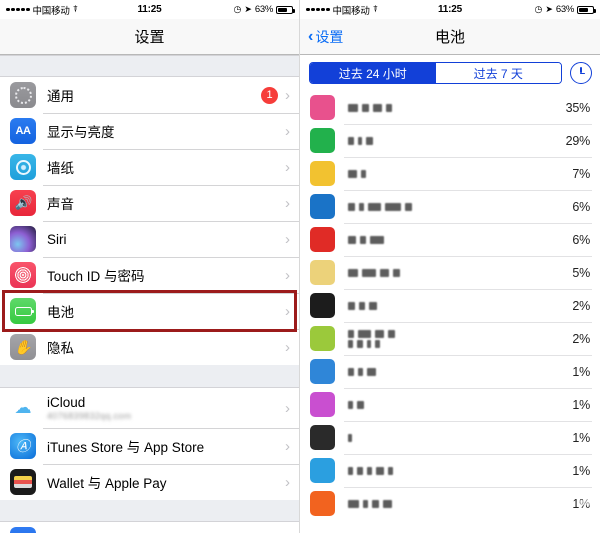 Image resolution: width=600 pixels, height=533 pixels. I want to click on sidebar-item-general: 通用 1 ›, so click(149, 95).